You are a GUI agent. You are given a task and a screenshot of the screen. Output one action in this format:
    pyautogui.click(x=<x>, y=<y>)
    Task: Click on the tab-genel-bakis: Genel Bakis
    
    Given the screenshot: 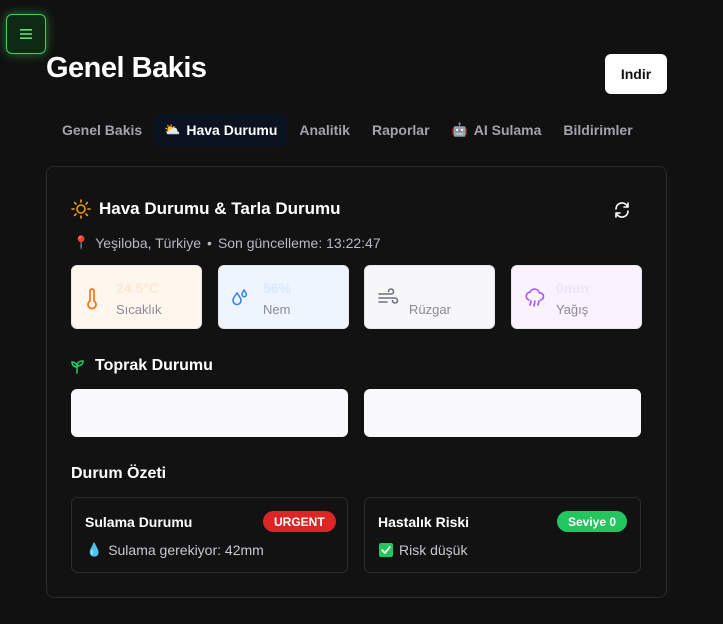 What is the action you would take?
    pyautogui.click(x=102, y=130)
    